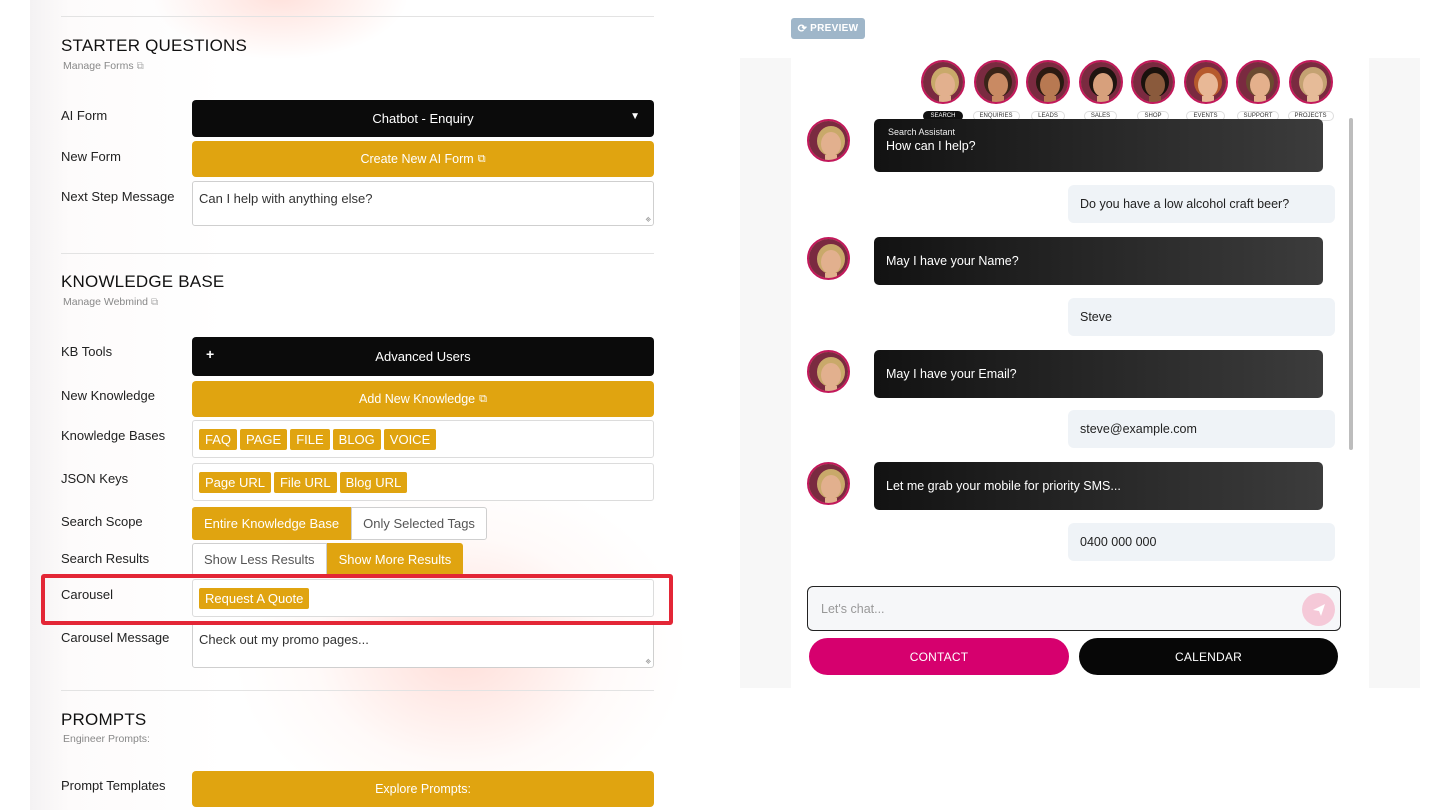  I want to click on bot-message-text: May I have your Email?, so click(951, 374).